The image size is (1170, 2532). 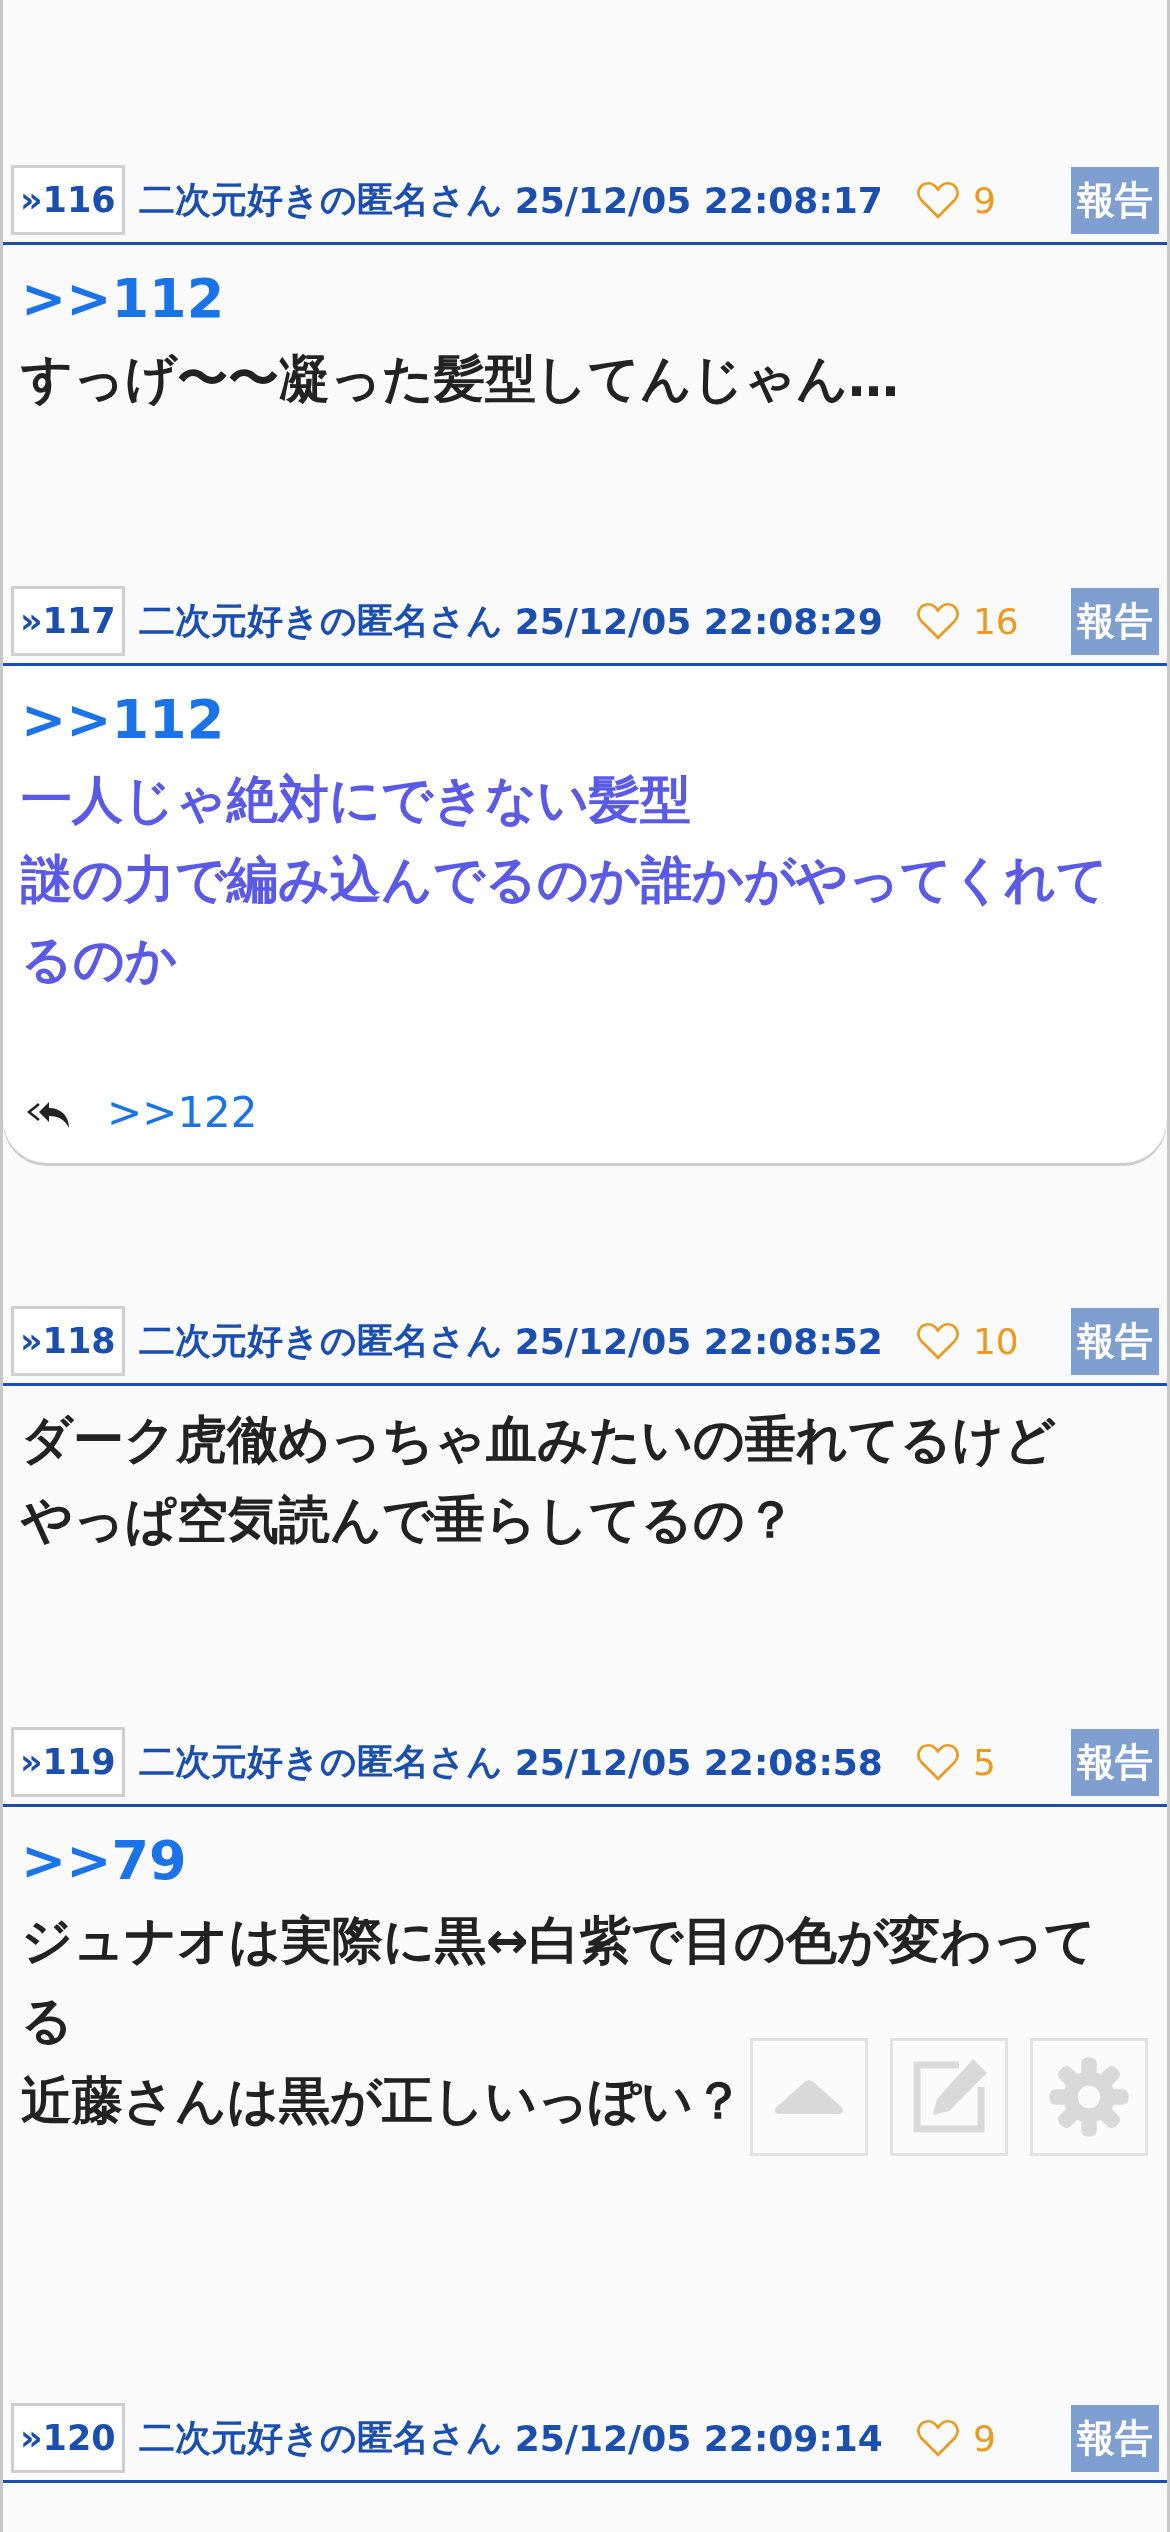 What do you see at coordinates (698, 621) in the screenshot?
I see `post-date: 25/12/05 22:08:29` at bounding box center [698, 621].